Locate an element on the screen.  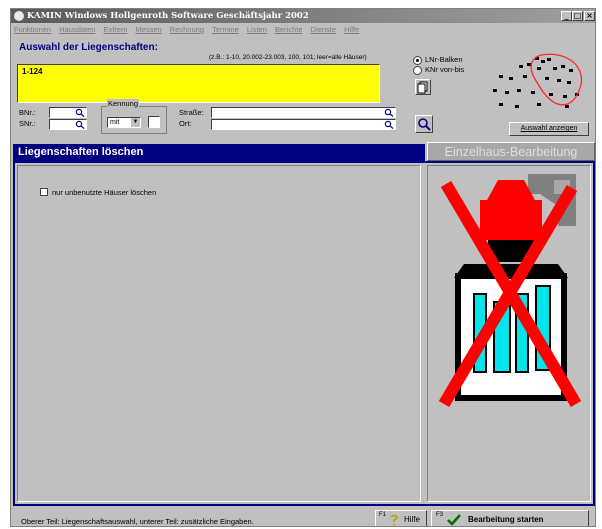
radio-knr-dot is located at coordinates (417, 70).